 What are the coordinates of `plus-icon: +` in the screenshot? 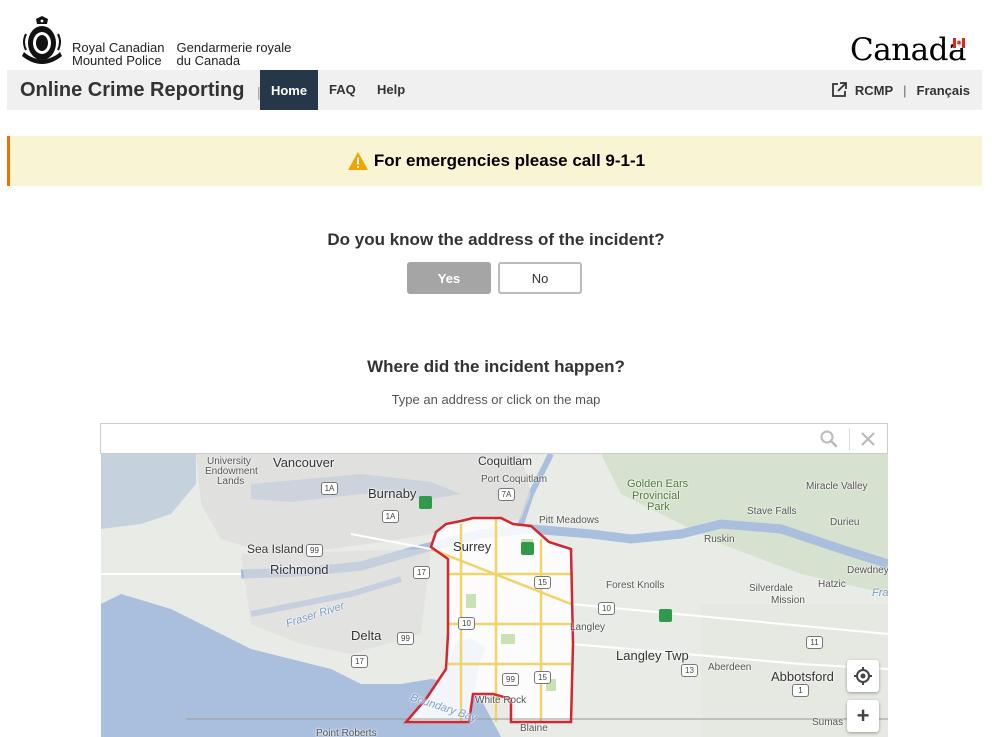 It's located at (863, 715).